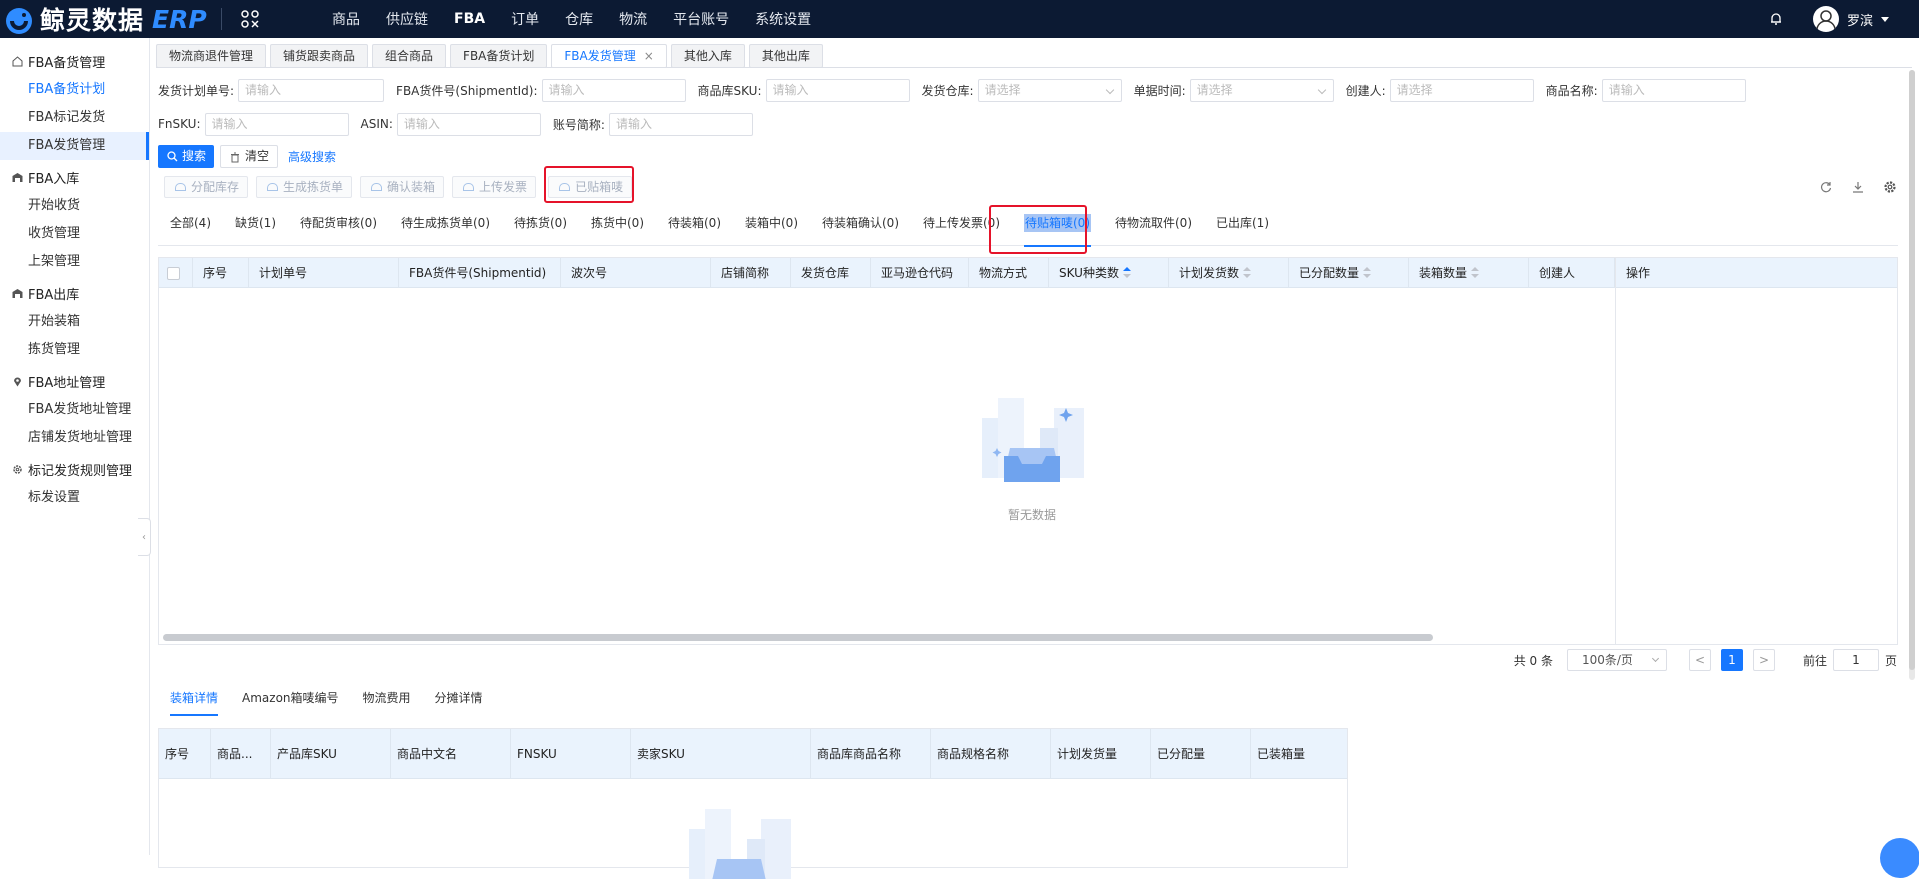 The height and width of the screenshot is (882, 1919). Describe the element at coordinates (74, 438) in the screenshot. I see `sidebar-item-store-address: 店铺发货地址管理` at that location.